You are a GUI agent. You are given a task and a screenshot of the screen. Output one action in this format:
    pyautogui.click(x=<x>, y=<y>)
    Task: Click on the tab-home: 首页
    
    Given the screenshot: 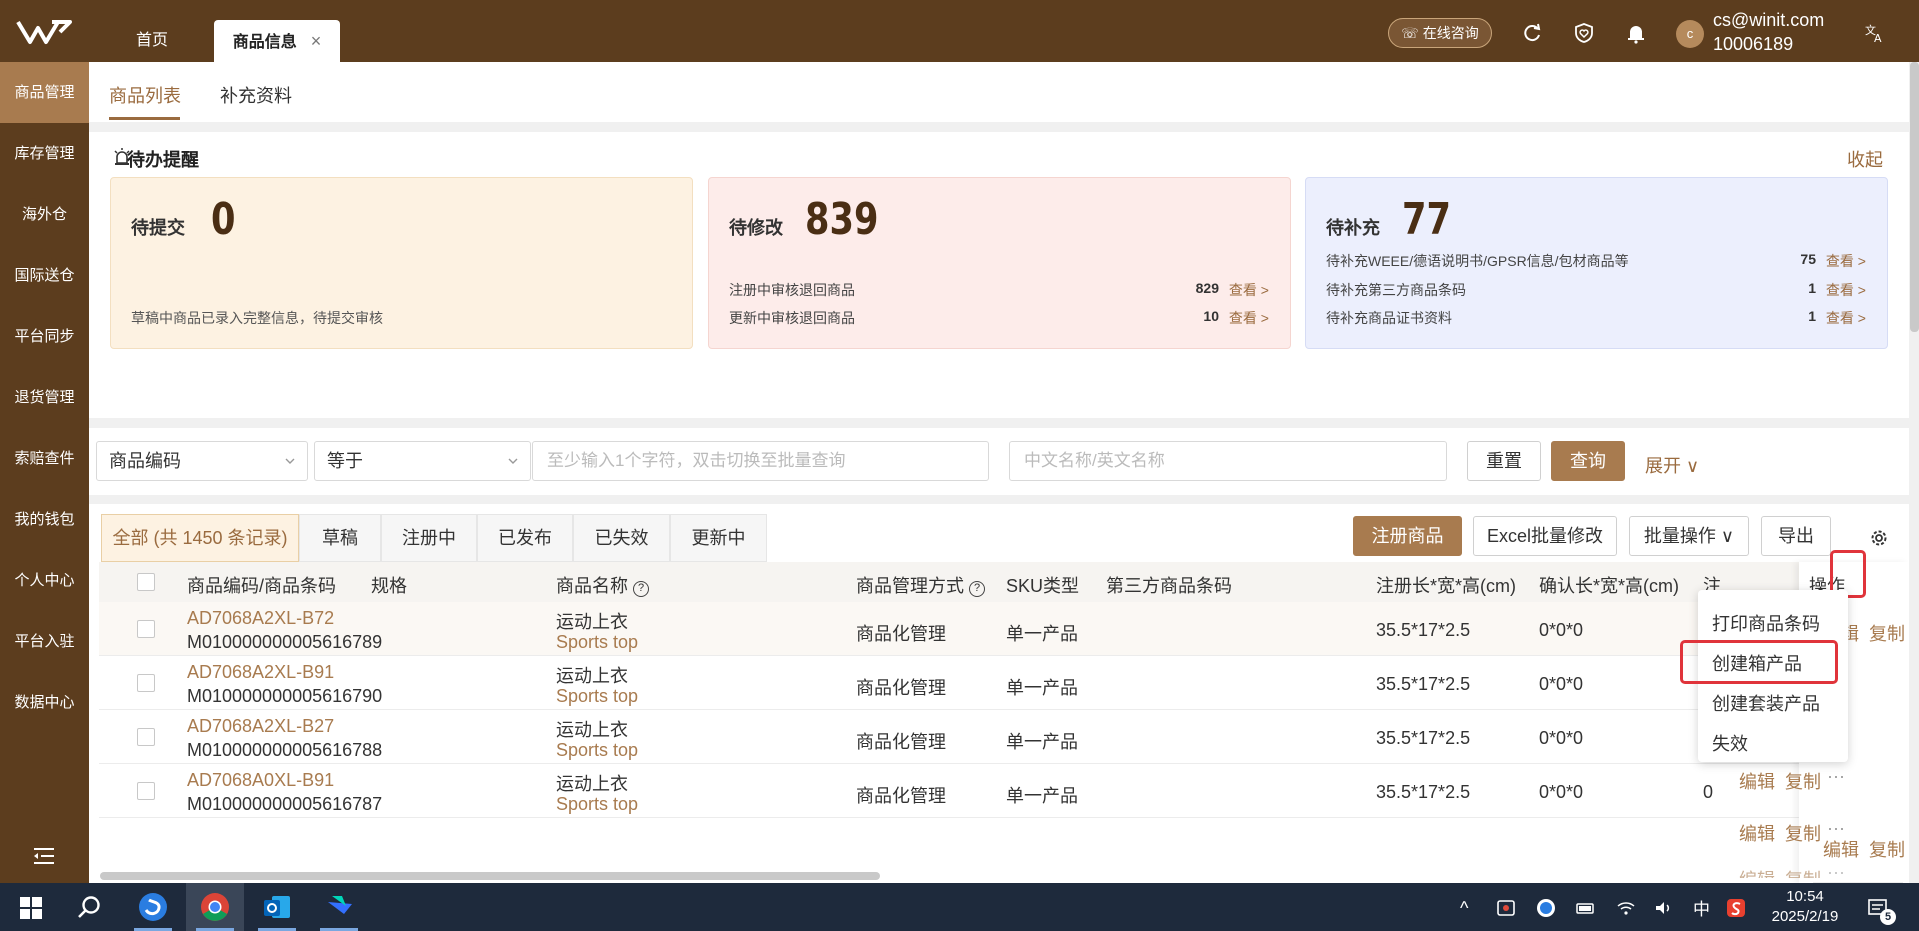 What is the action you would take?
    pyautogui.click(x=152, y=41)
    